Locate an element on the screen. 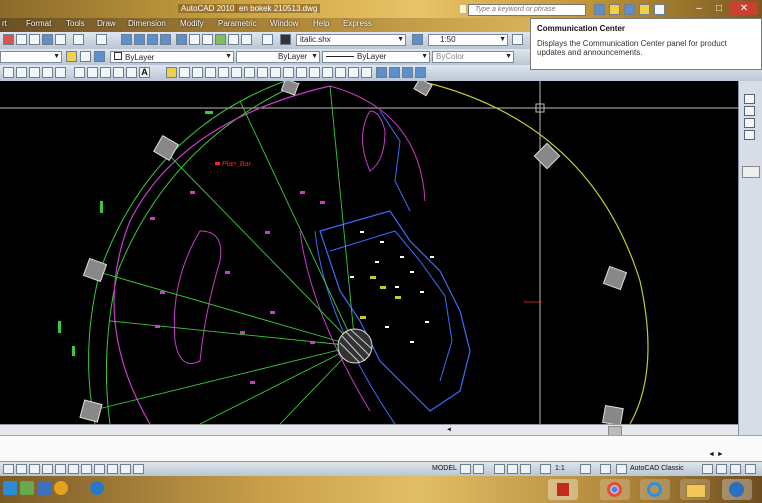 The height and width of the screenshot is (503, 762). plotstyle-combo: ByColor ▼ is located at coordinates (473, 57).